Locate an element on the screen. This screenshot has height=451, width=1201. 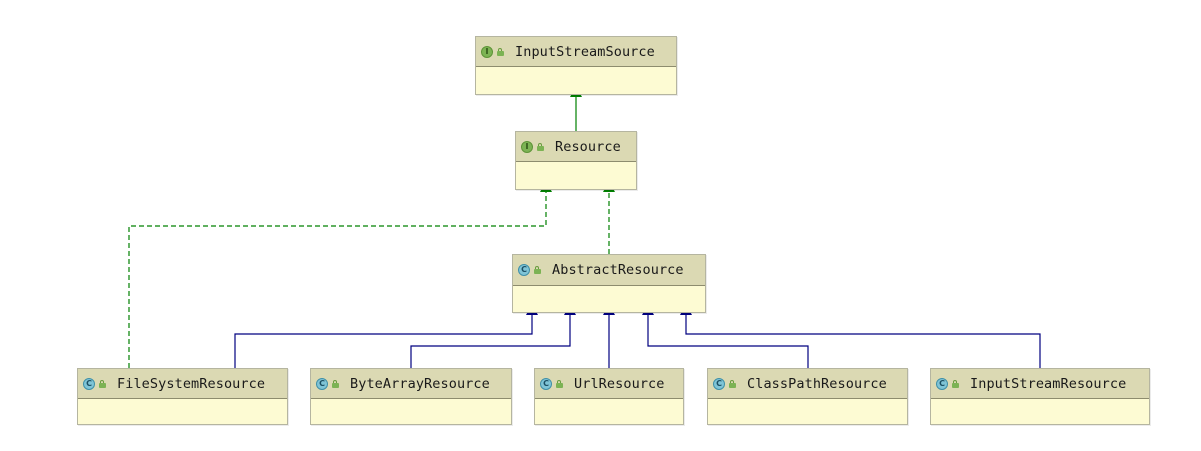
node-label: InputStreamResource is located at coordinates (1048, 383).